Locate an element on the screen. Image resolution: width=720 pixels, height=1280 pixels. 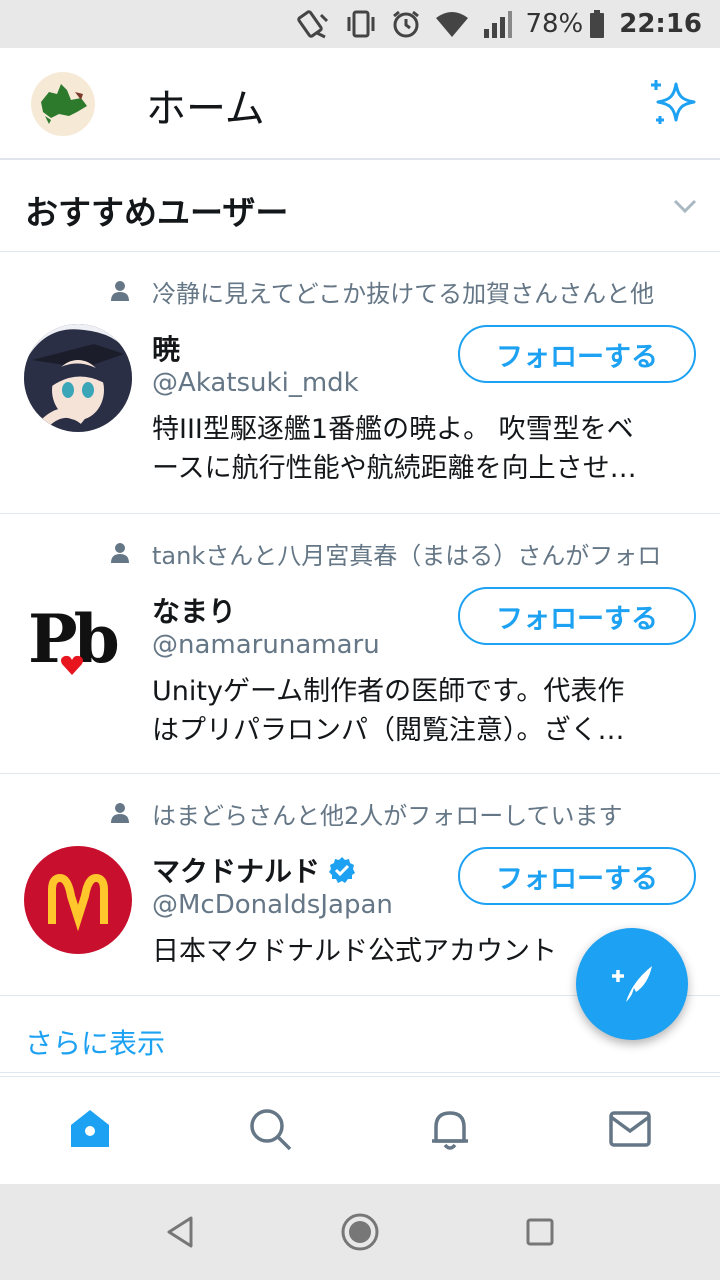
vibrate-off-icon is located at coordinates (314, 24).